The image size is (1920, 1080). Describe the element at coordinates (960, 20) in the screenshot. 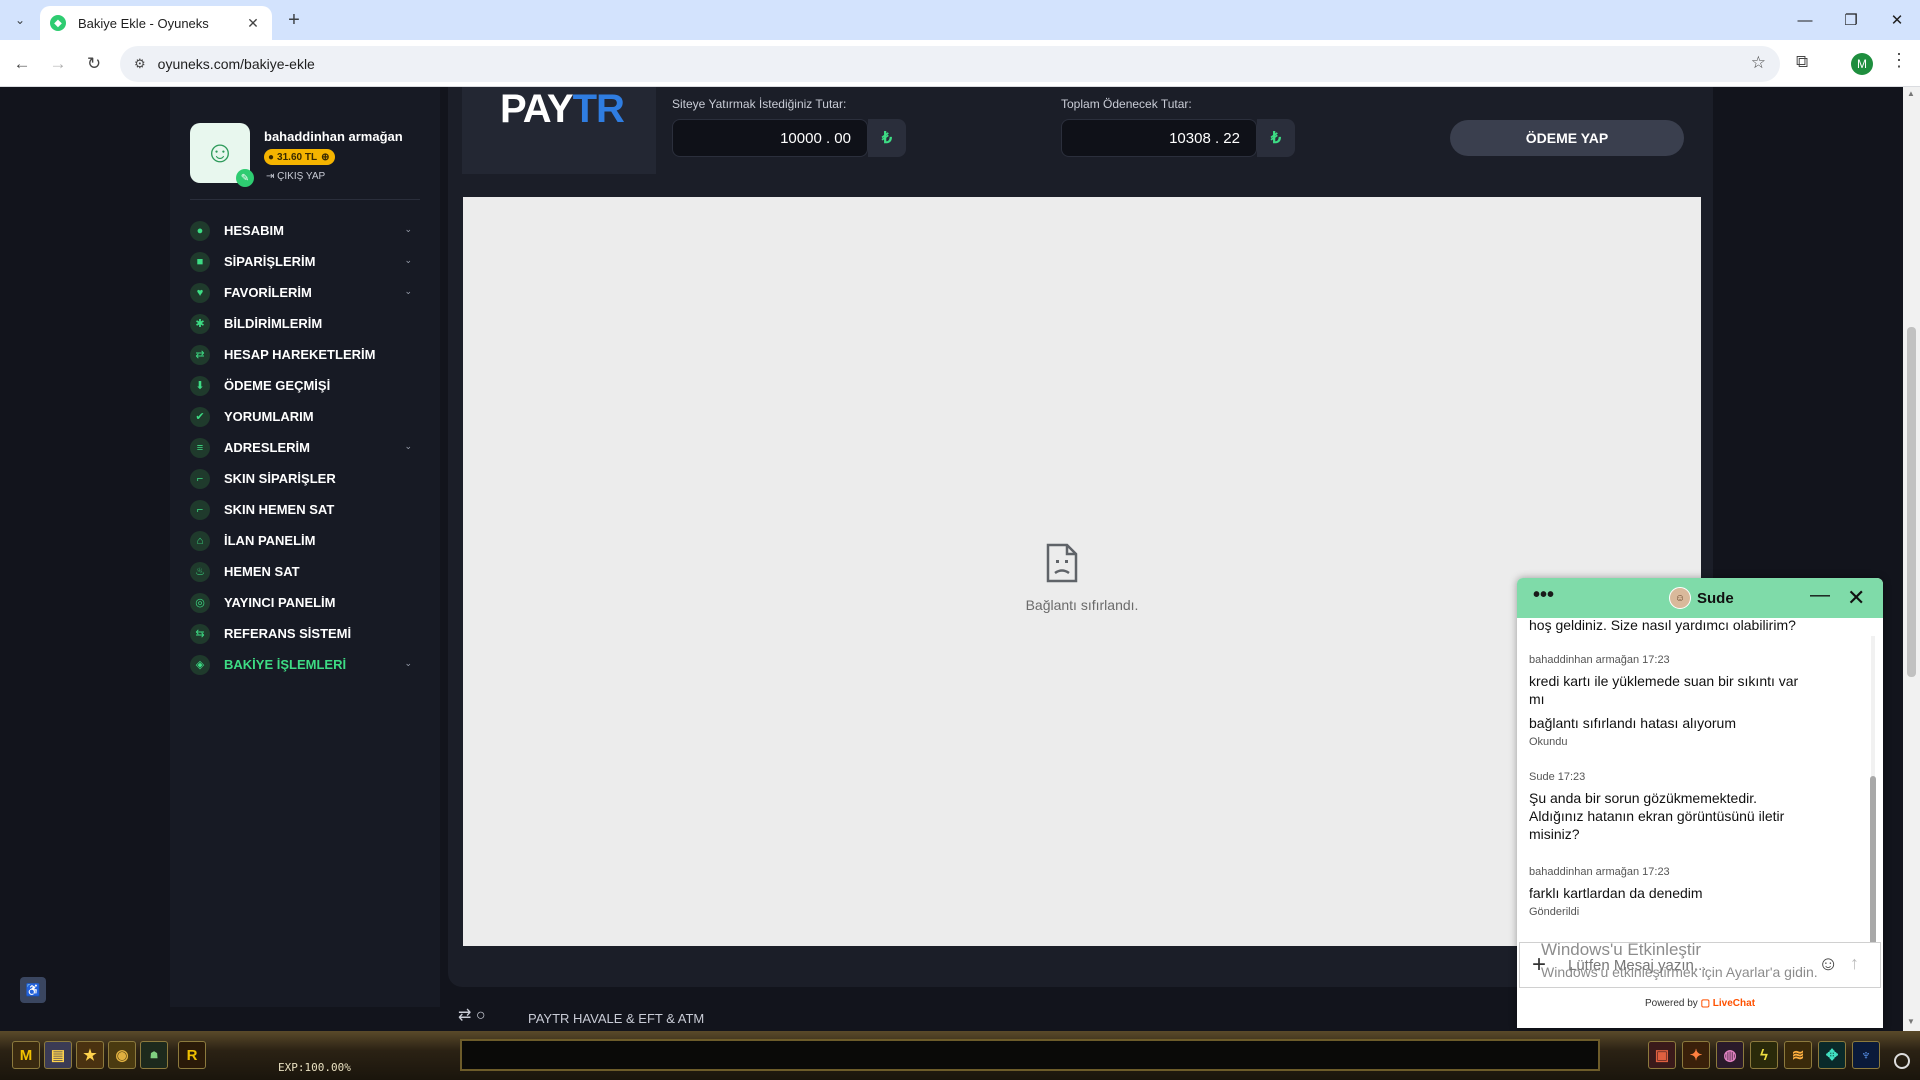

I see `browser-tab-strip: ⌄ ◆ Bakiye Ekle - Oyuneks ✕ + — ❐ ✕` at that location.